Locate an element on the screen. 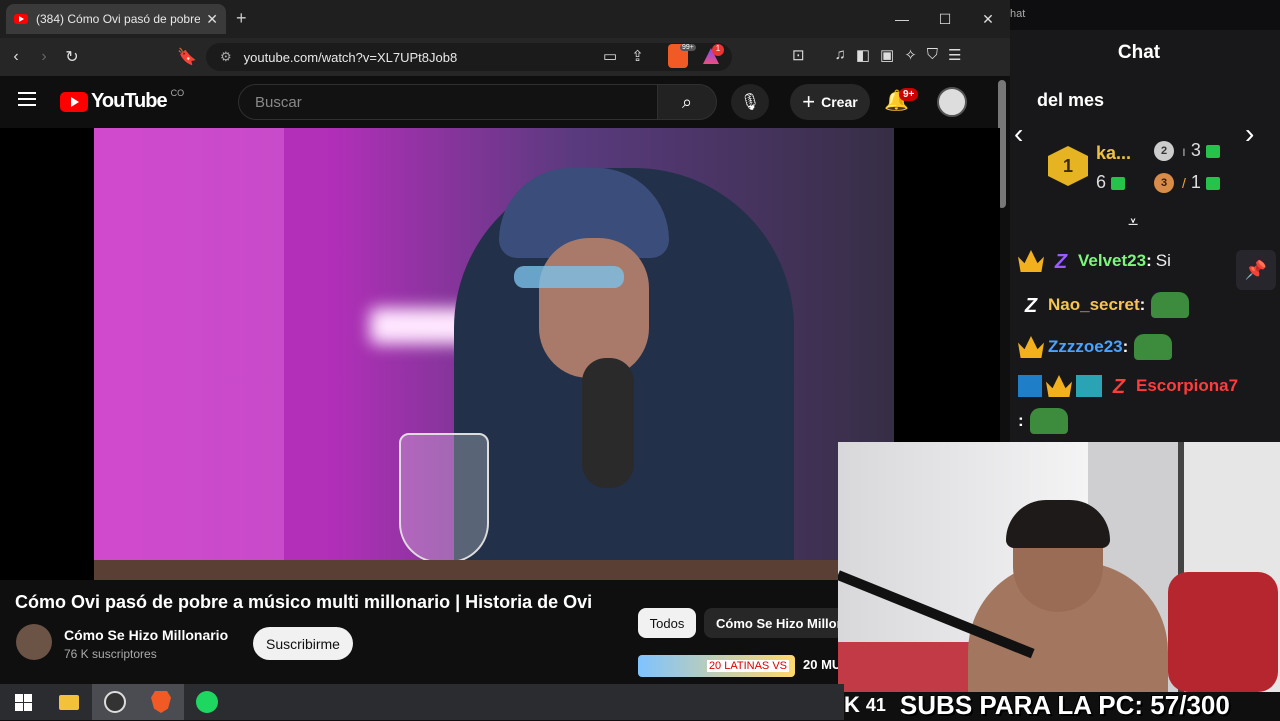  forward-icon: › is located at coordinates (44, 57).